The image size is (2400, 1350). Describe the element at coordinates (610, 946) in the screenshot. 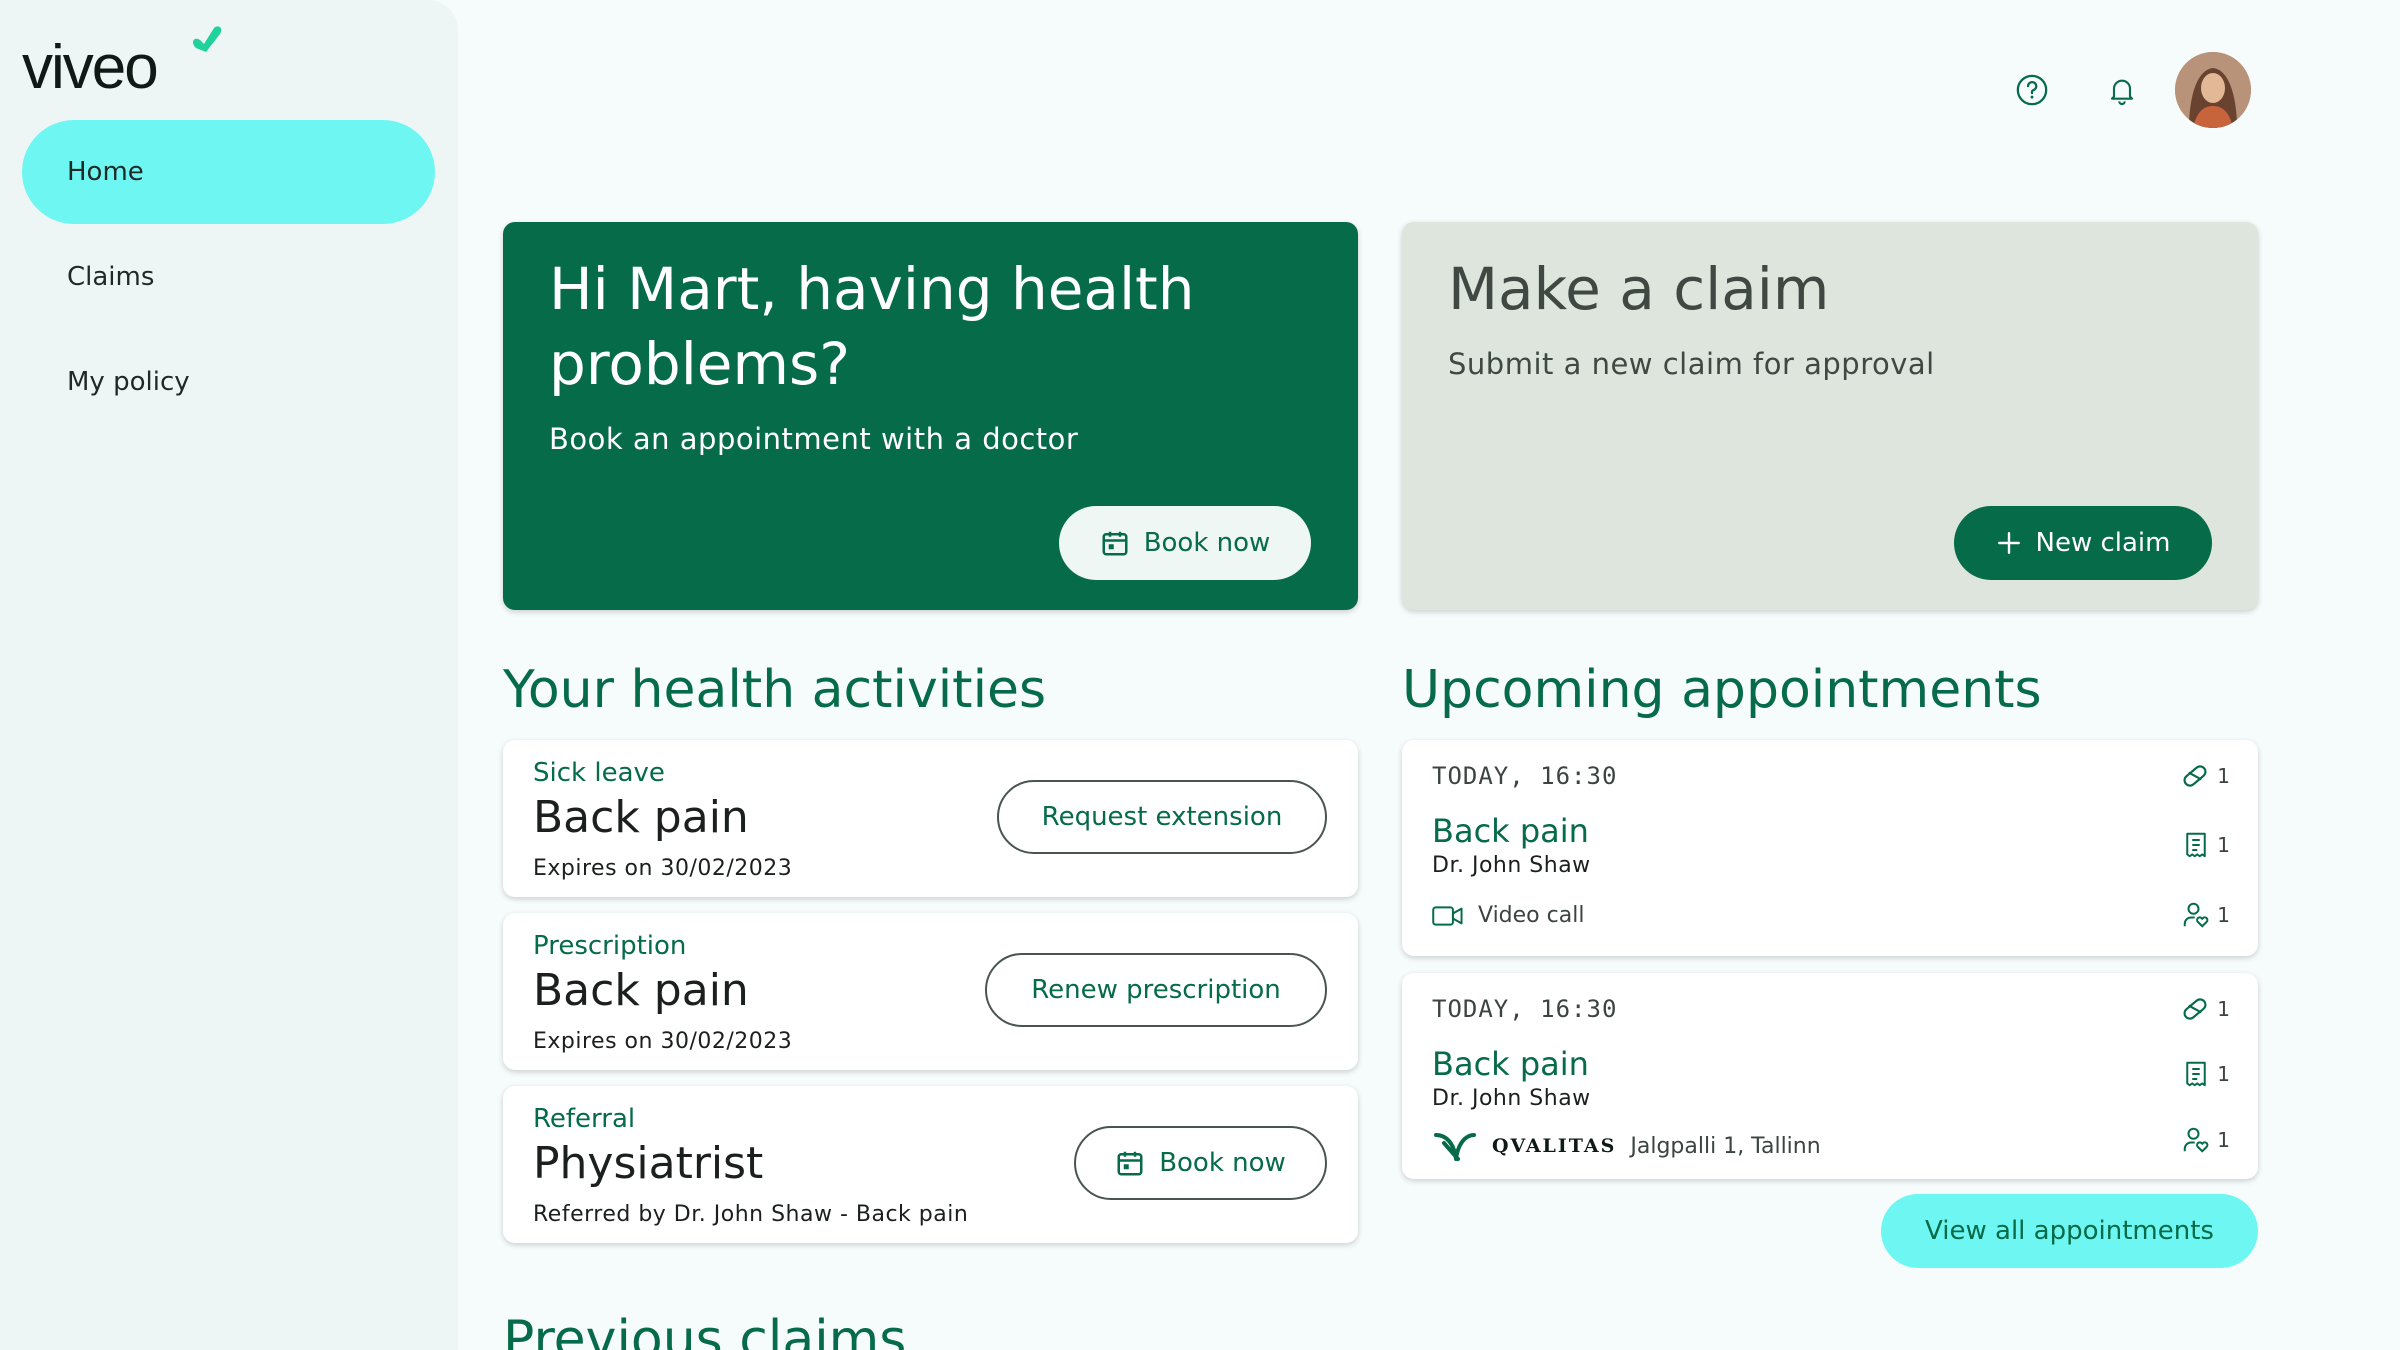

I see `activity-type: Prescription` at that location.